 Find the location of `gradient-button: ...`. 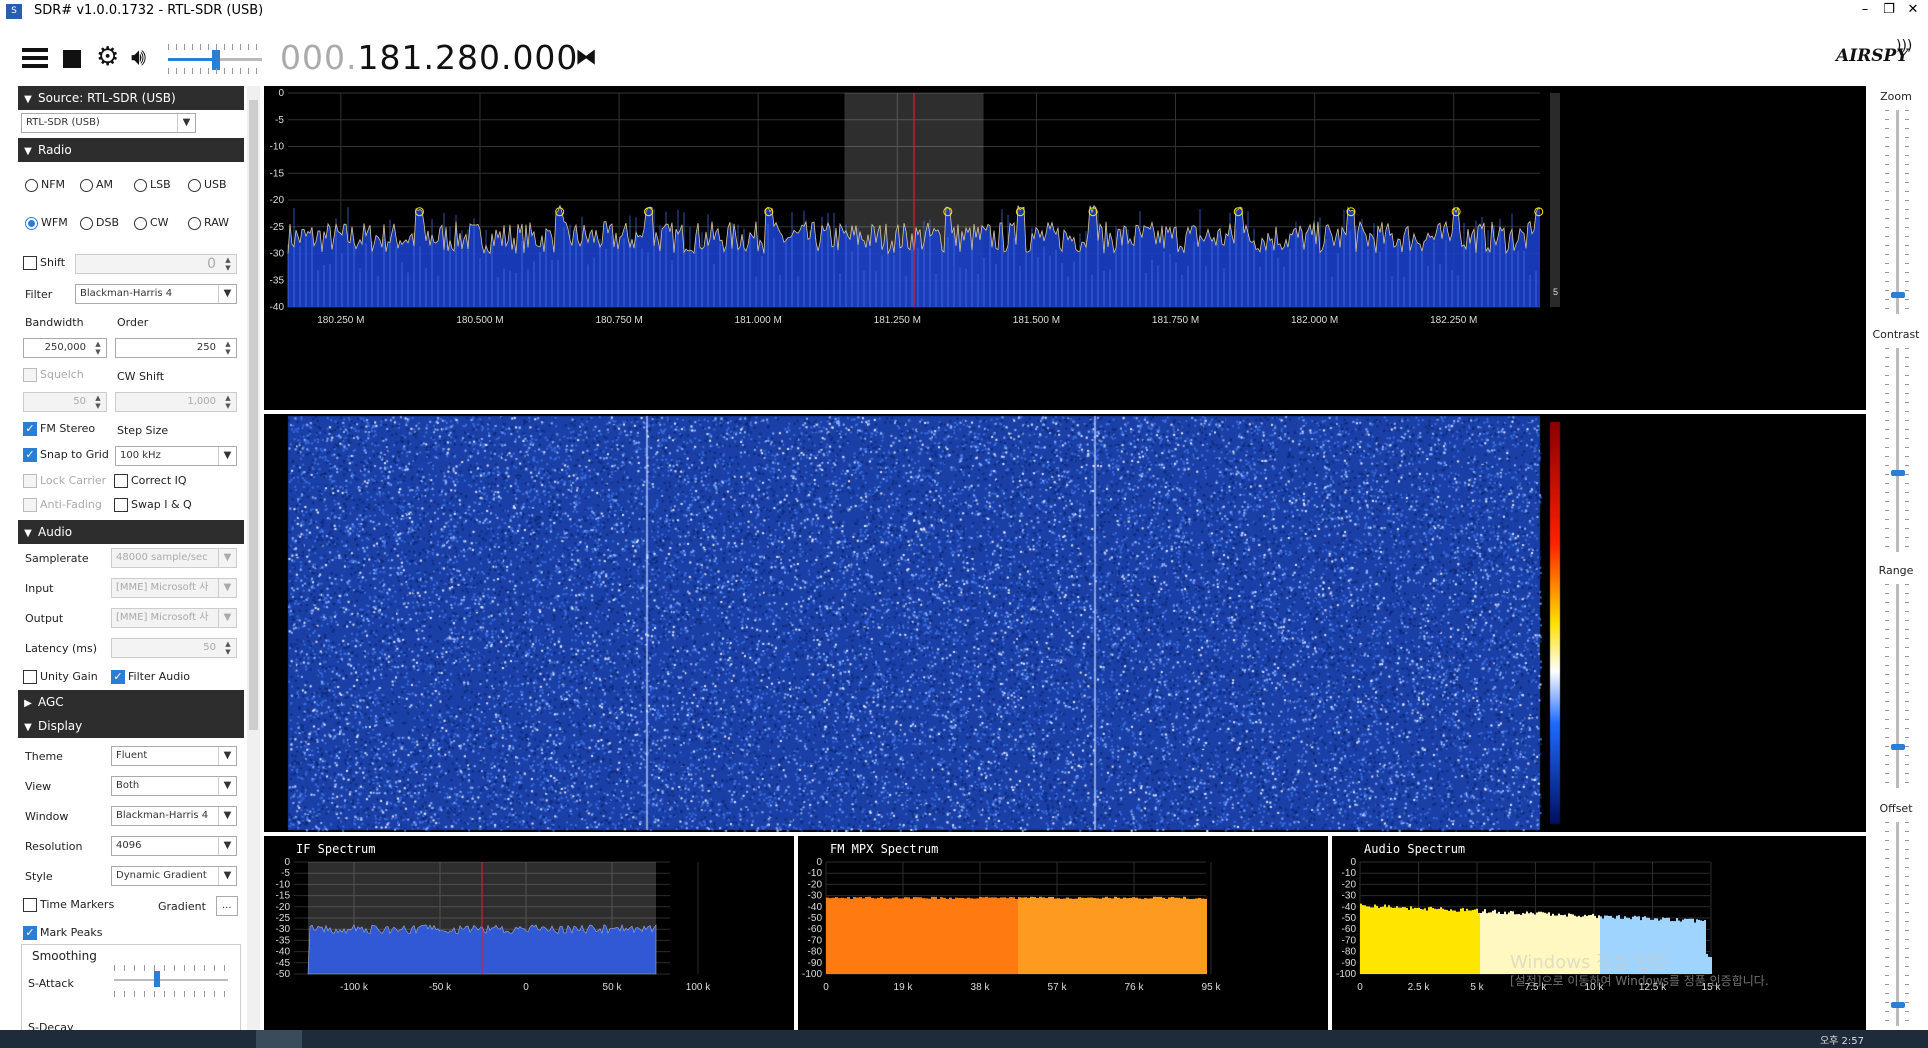

gradient-button: ... is located at coordinates (227, 906).